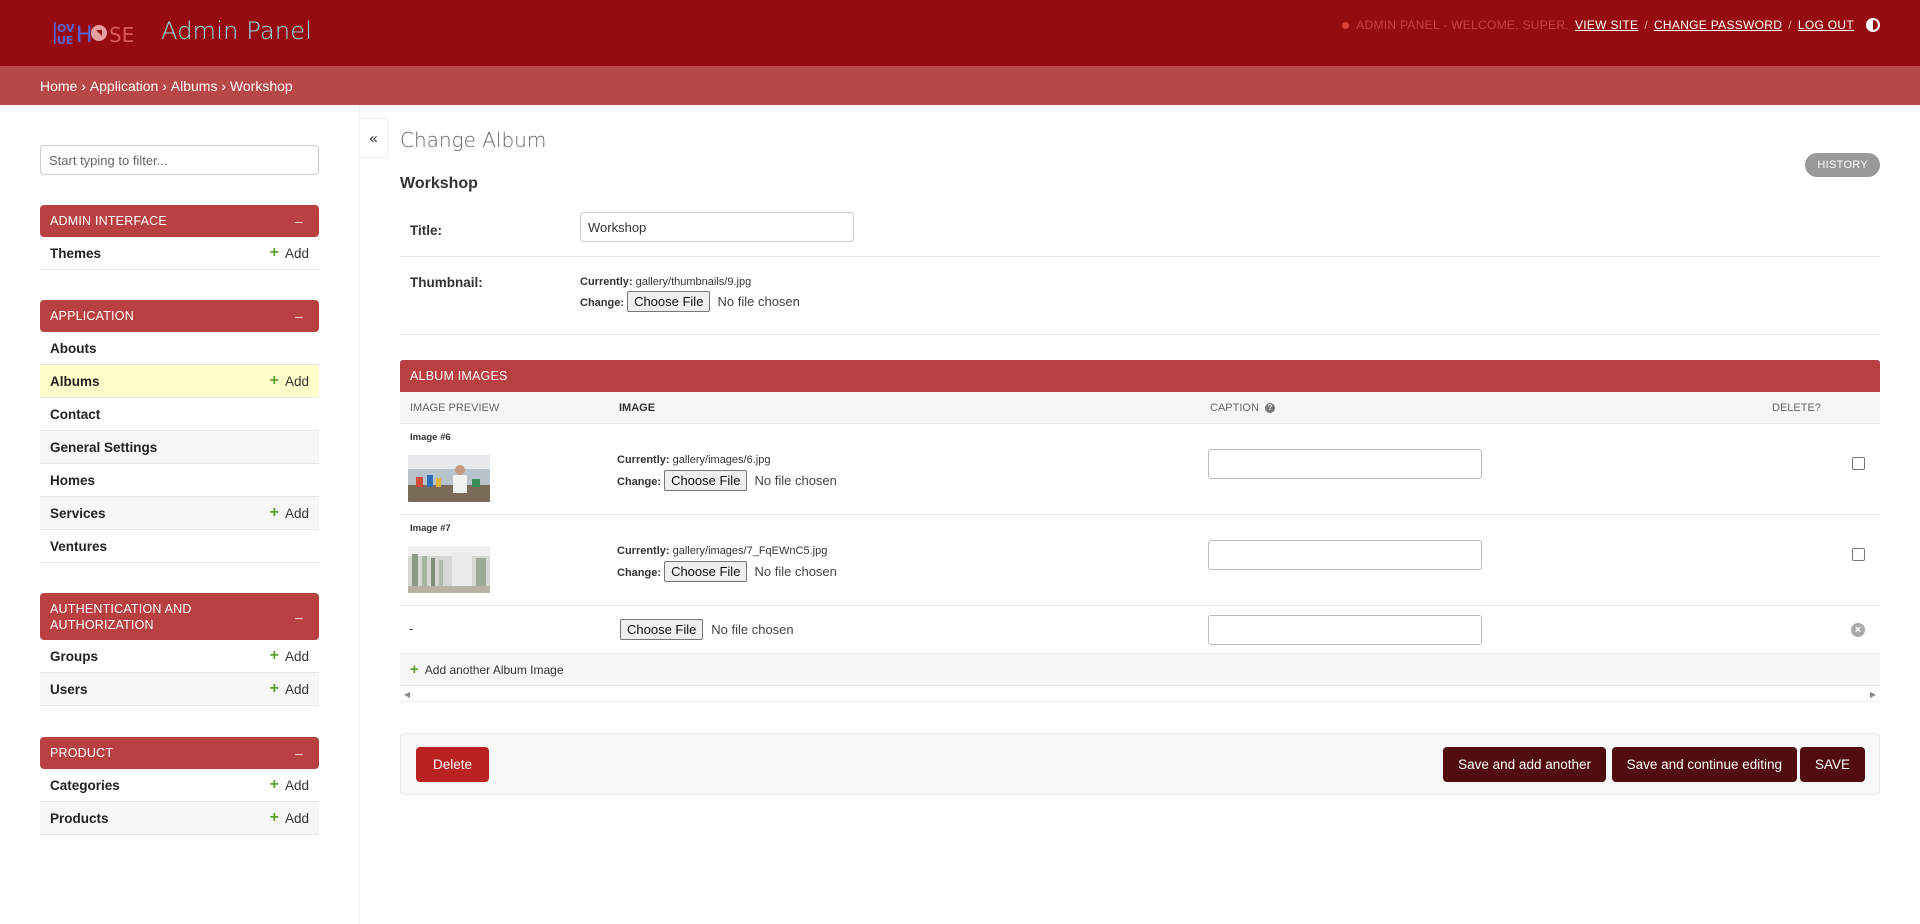 The image size is (1920, 924). What do you see at coordinates (717, 227) in the screenshot?
I see `title-input` at bounding box center [717, 227].